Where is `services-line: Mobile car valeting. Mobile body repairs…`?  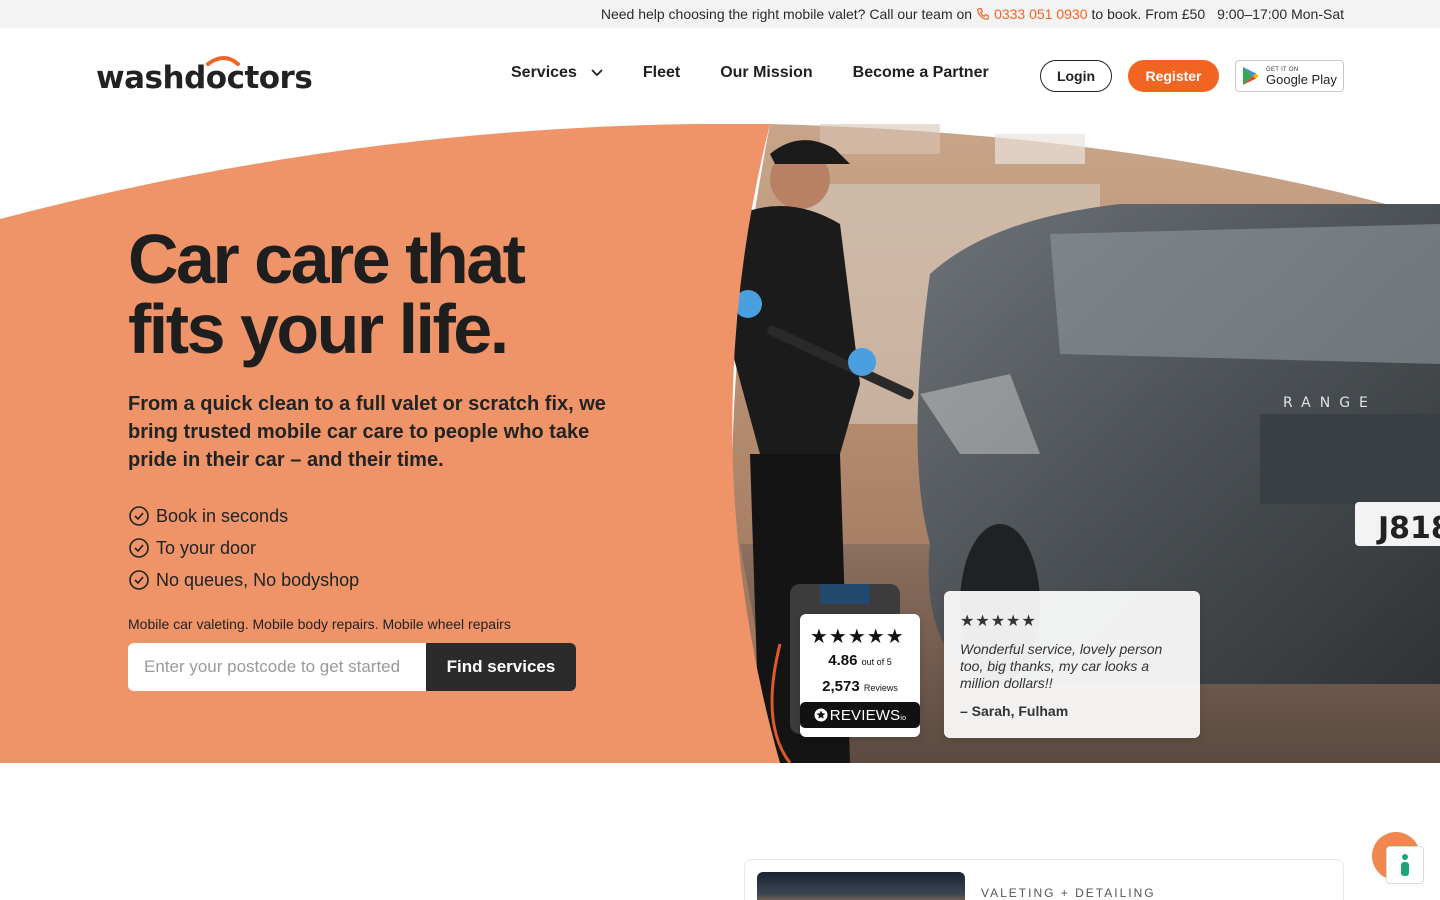
services-line: Mobile car valeting. Mobile body repairs… is located at coordinates (319, 624).